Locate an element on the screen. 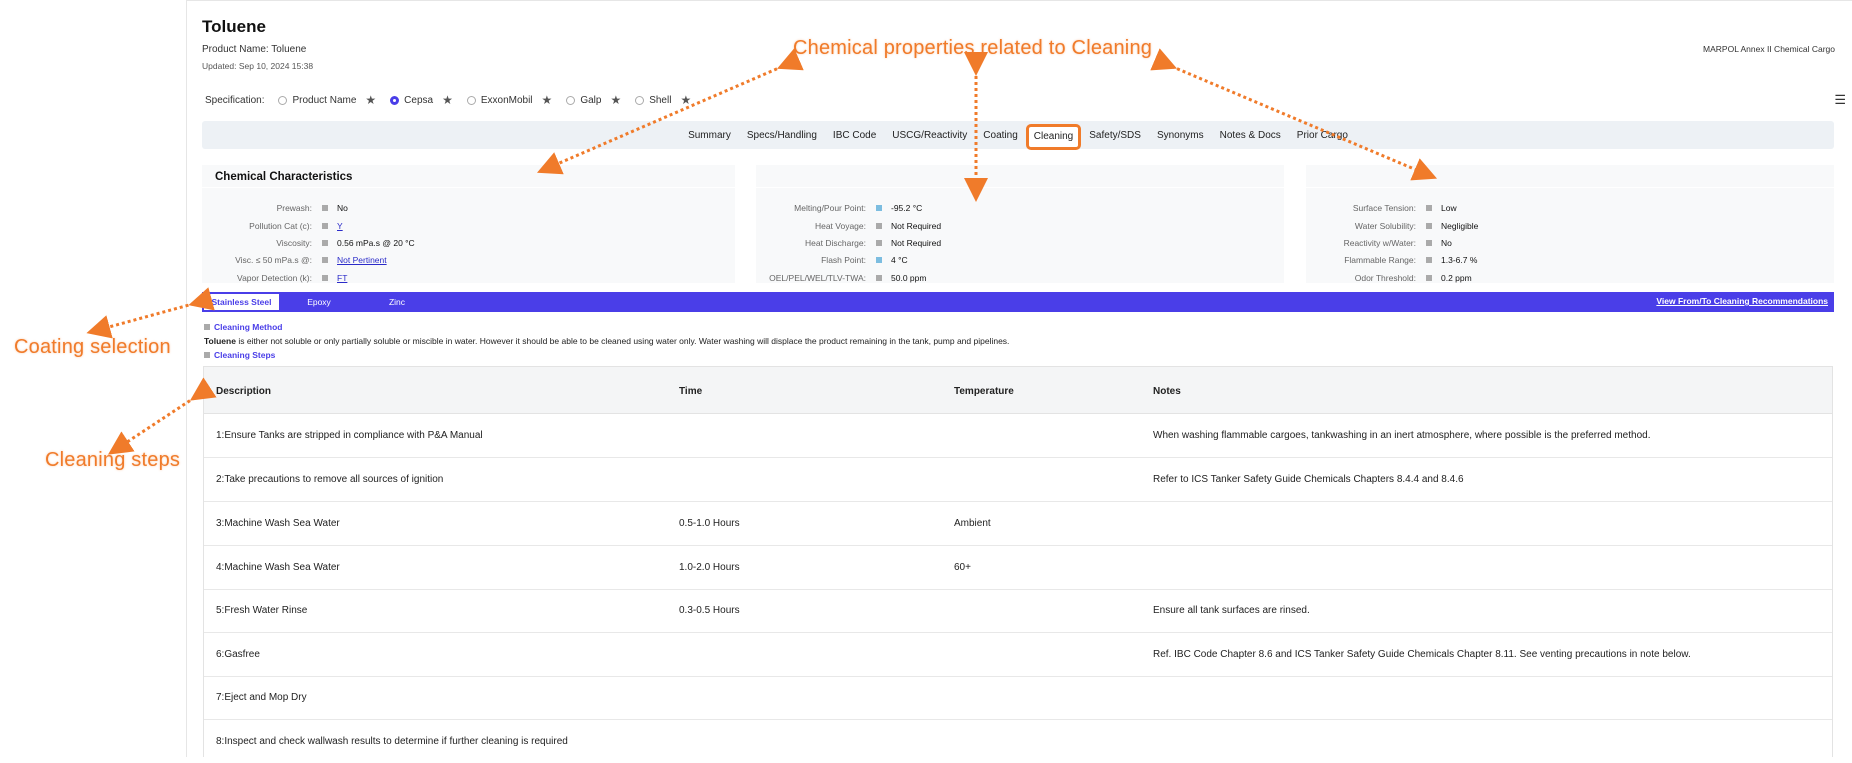 This screenshot has height=763, width=1852. hamburger-menu-icon: ☰ is located at coordinates (1840, 100).